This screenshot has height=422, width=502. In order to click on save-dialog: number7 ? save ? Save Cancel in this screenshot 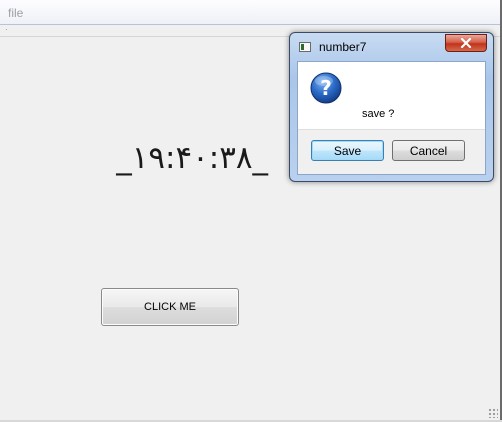, I will do `click(391, 107)`.